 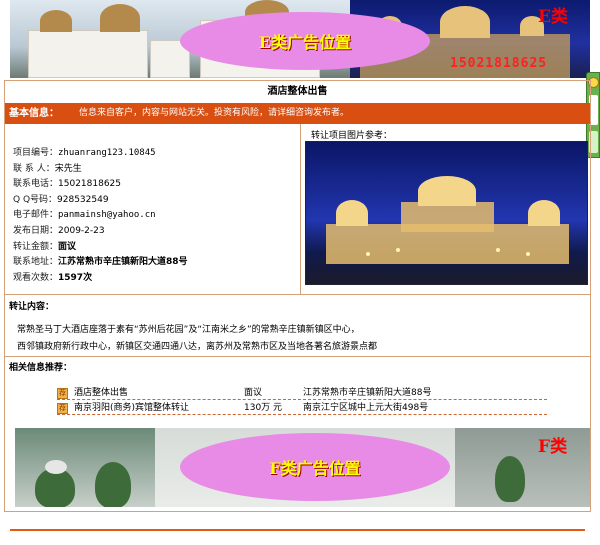 I want to click on detail-row-price: 转让金额：面议, so click(x=100, y=248).